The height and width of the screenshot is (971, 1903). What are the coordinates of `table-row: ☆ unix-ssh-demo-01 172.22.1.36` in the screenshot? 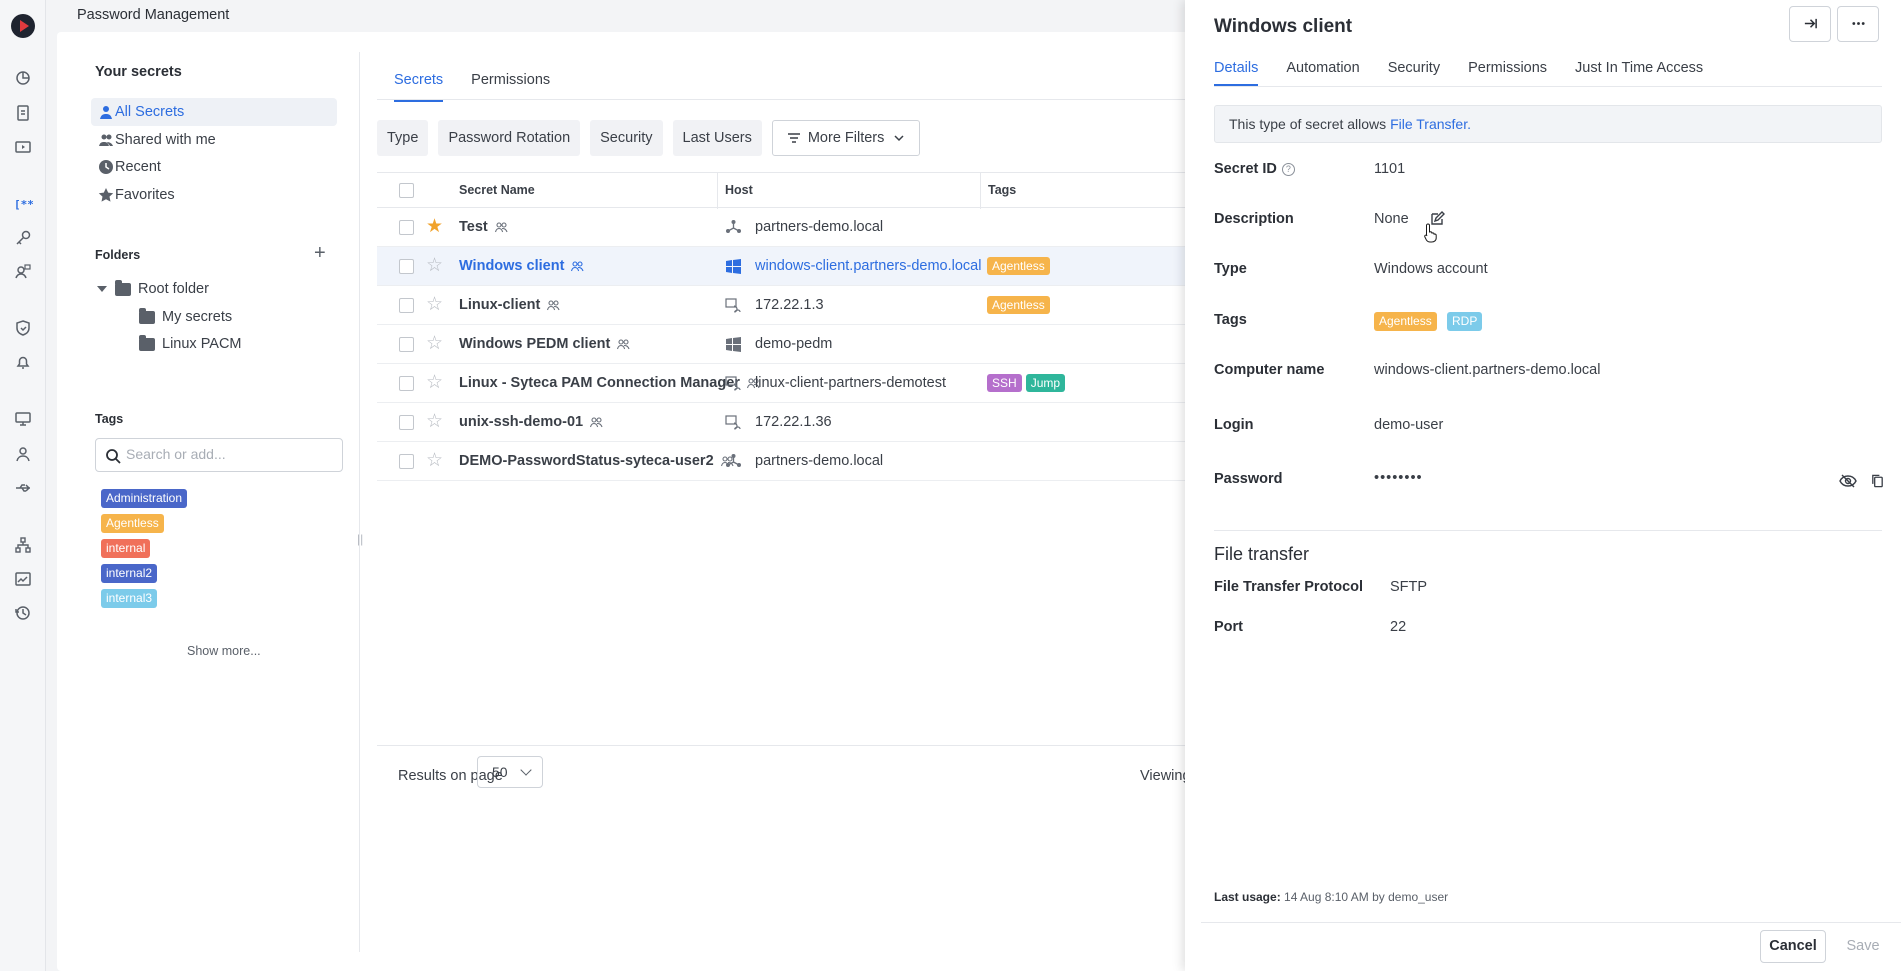 It's located at (802, 422).